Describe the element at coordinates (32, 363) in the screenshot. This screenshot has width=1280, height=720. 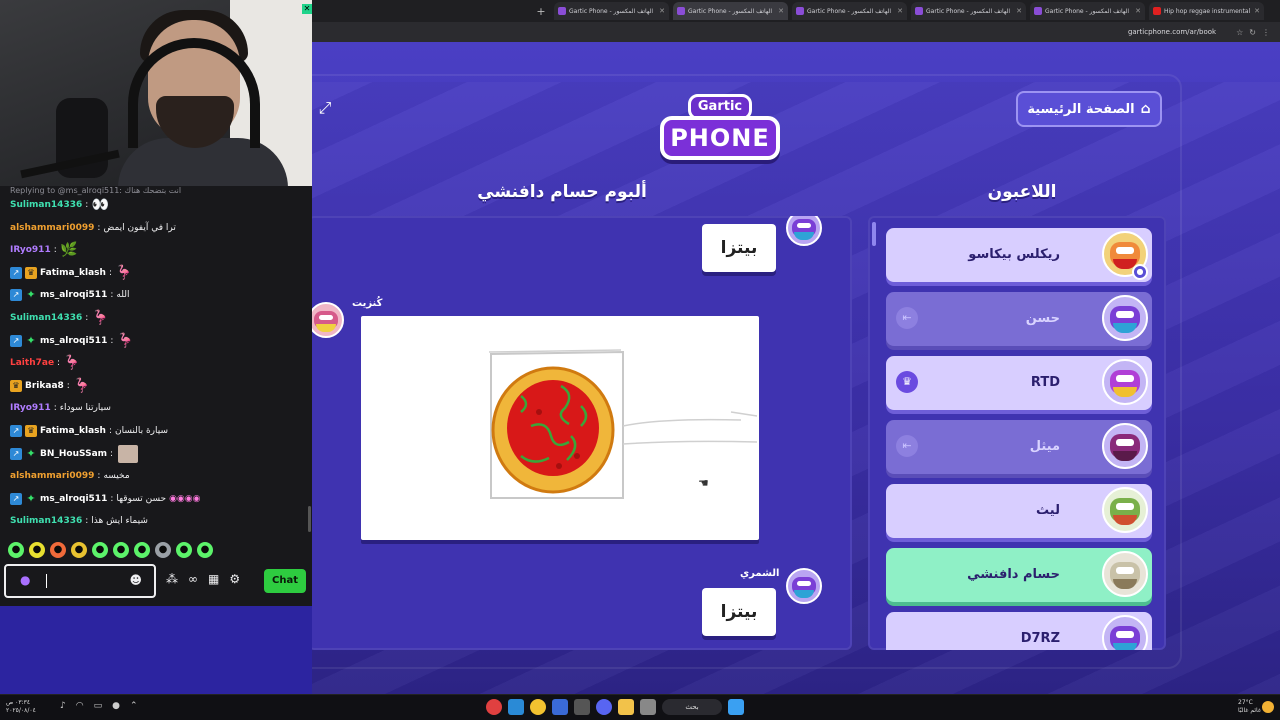
I see `chat-username: Laith7ae` at that location.